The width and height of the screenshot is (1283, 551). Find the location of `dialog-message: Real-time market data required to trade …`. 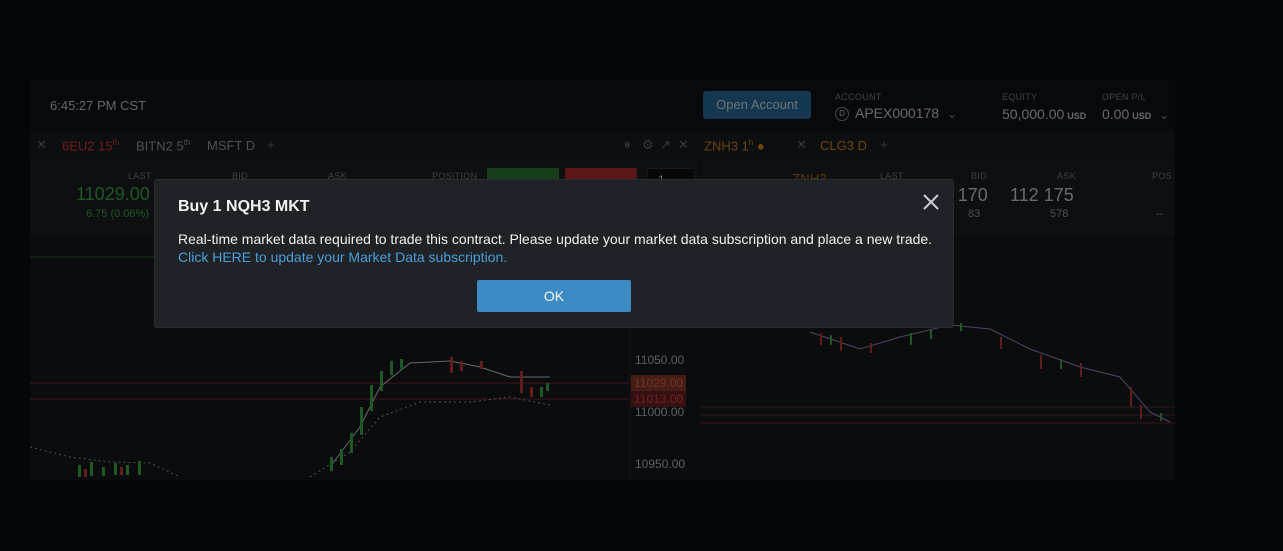

dialog-message: Real-time market data required to trade … is located at coordinates (555, 239).